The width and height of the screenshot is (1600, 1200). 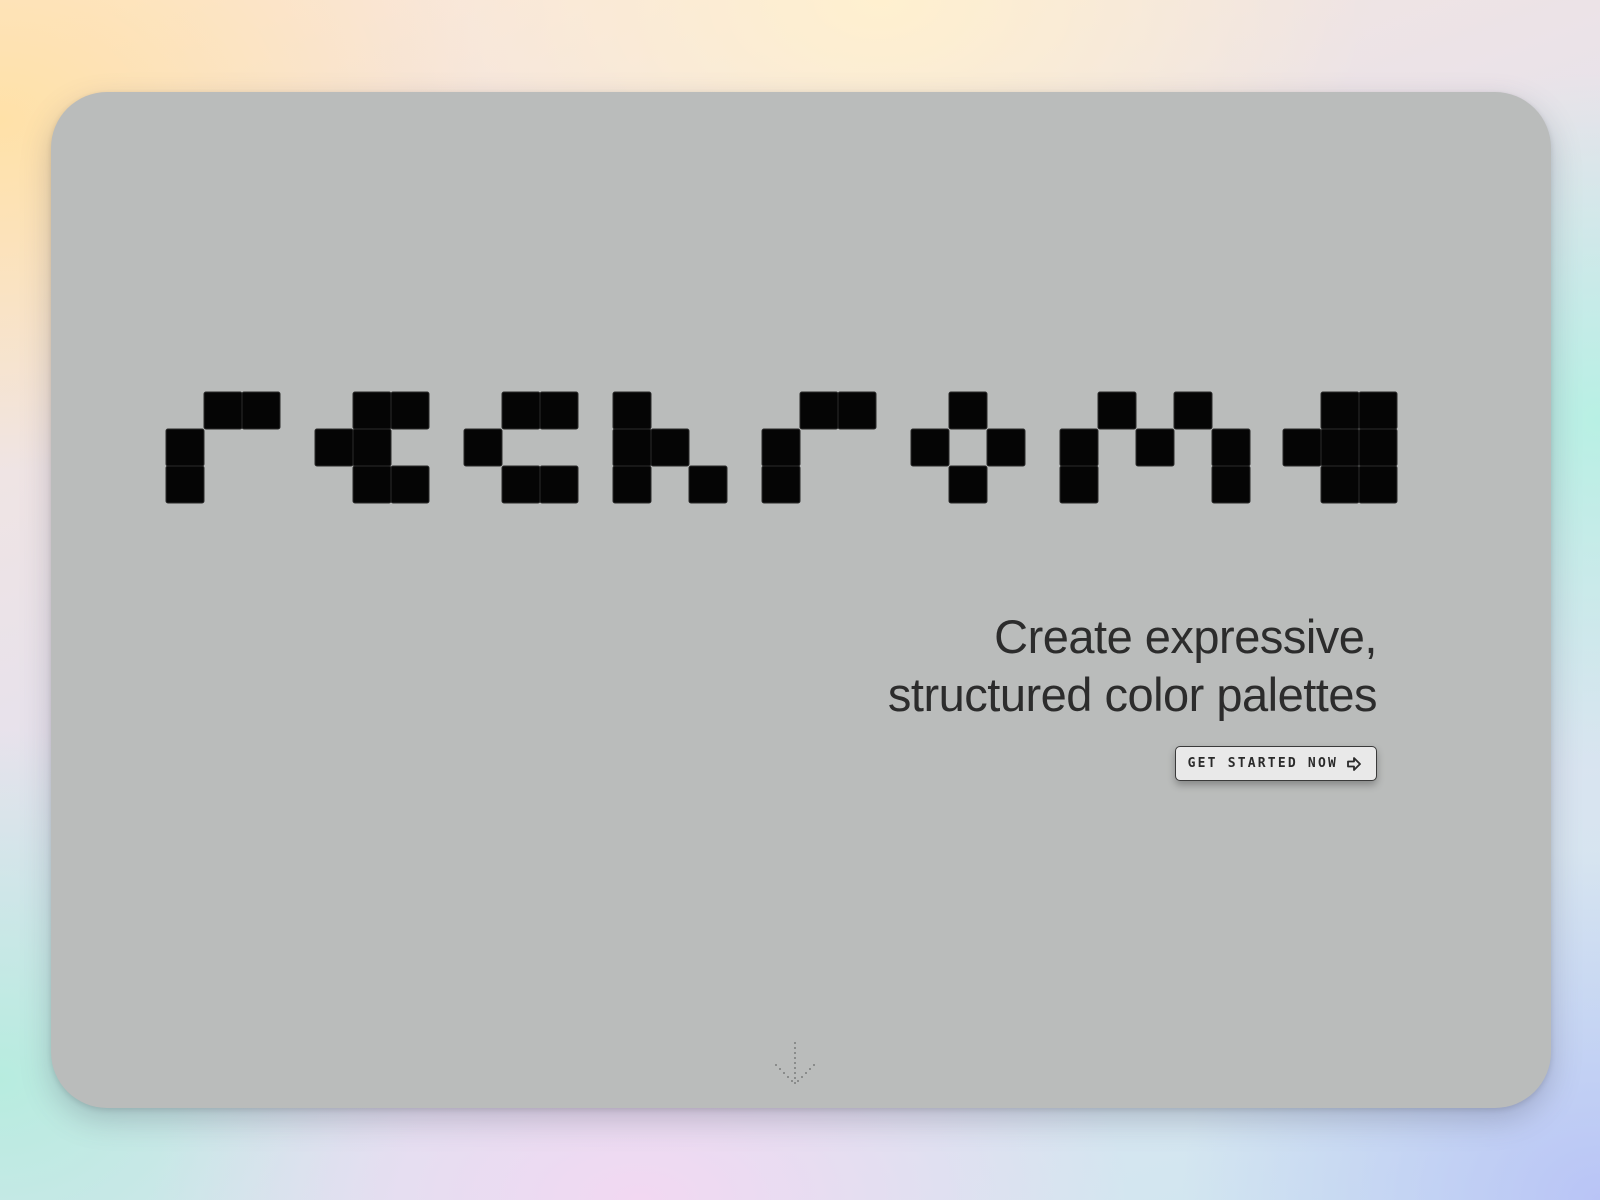 I want to click on rechroma-logo: rechroma, so click(x=781, y=447).